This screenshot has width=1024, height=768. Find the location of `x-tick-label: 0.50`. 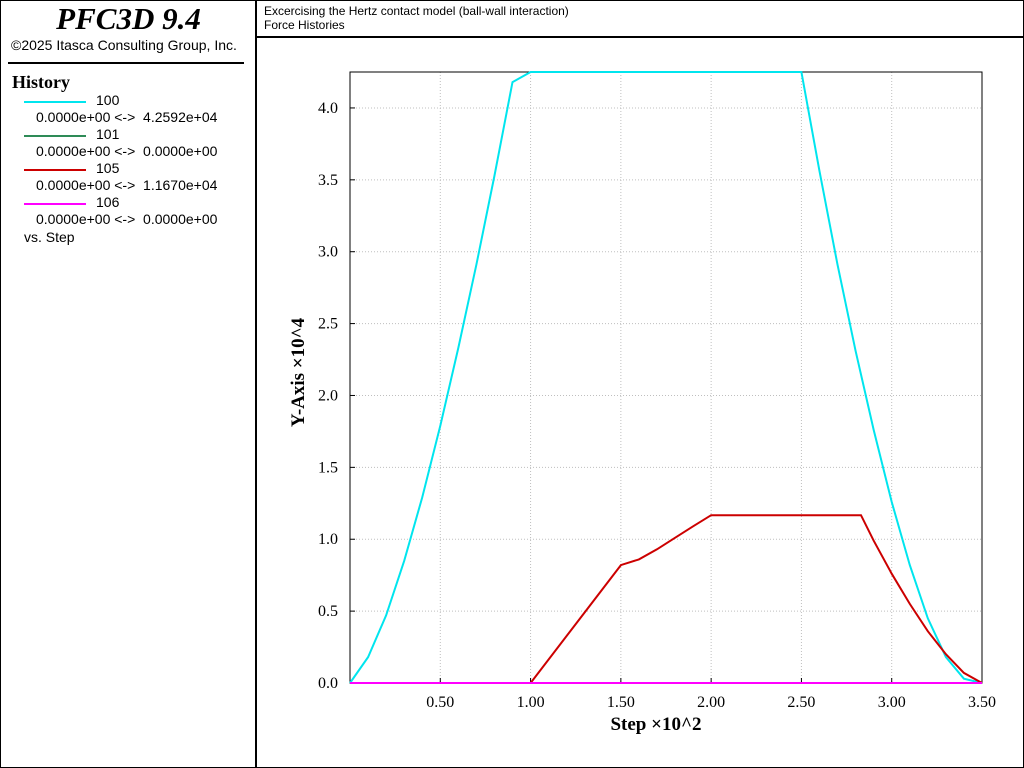

x-tick-label: 0.50 is located at coordinates (440, 702).